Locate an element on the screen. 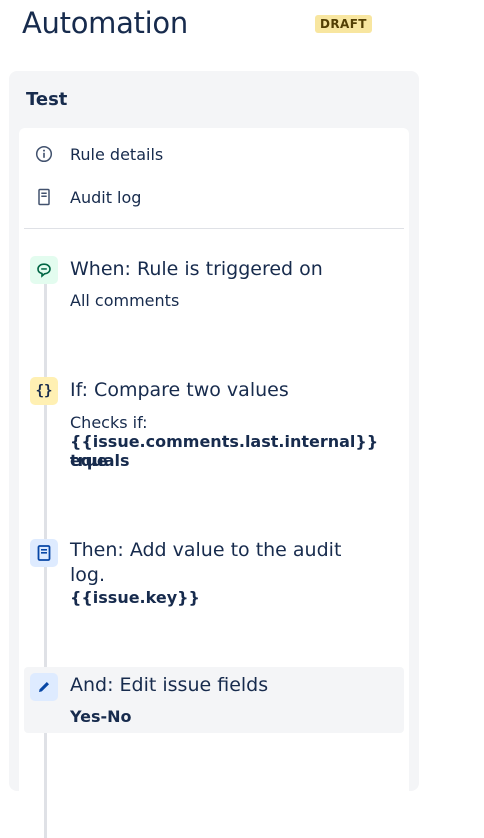 This screenshot has width=484, height=838. comment-trigger-icon is located at coordinates (44, 270).